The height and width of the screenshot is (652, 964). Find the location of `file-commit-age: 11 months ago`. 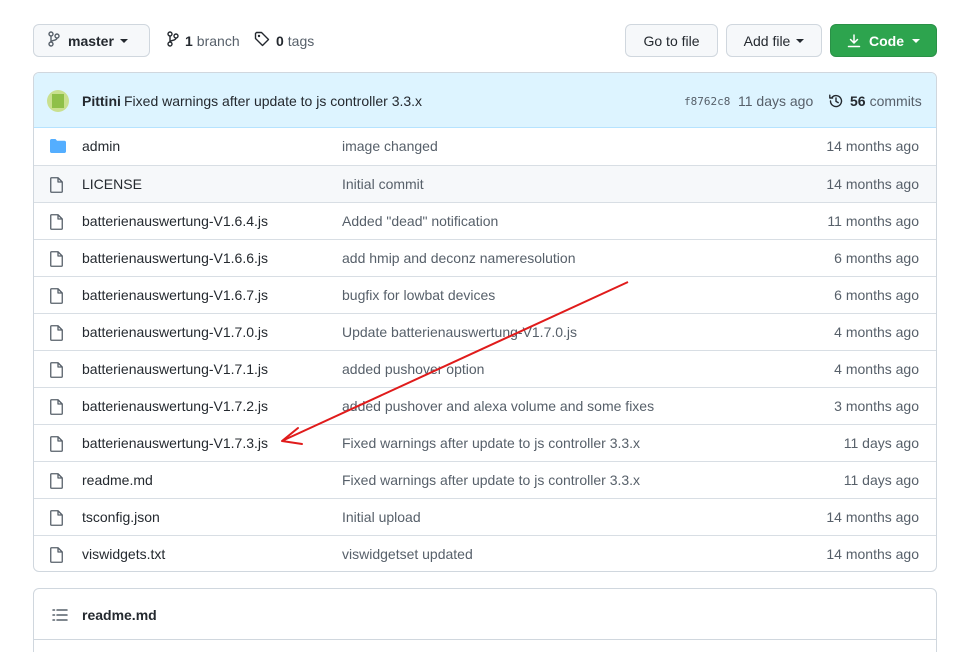

file-commit-age: 11 months ago is located at coordinates (873, 221).